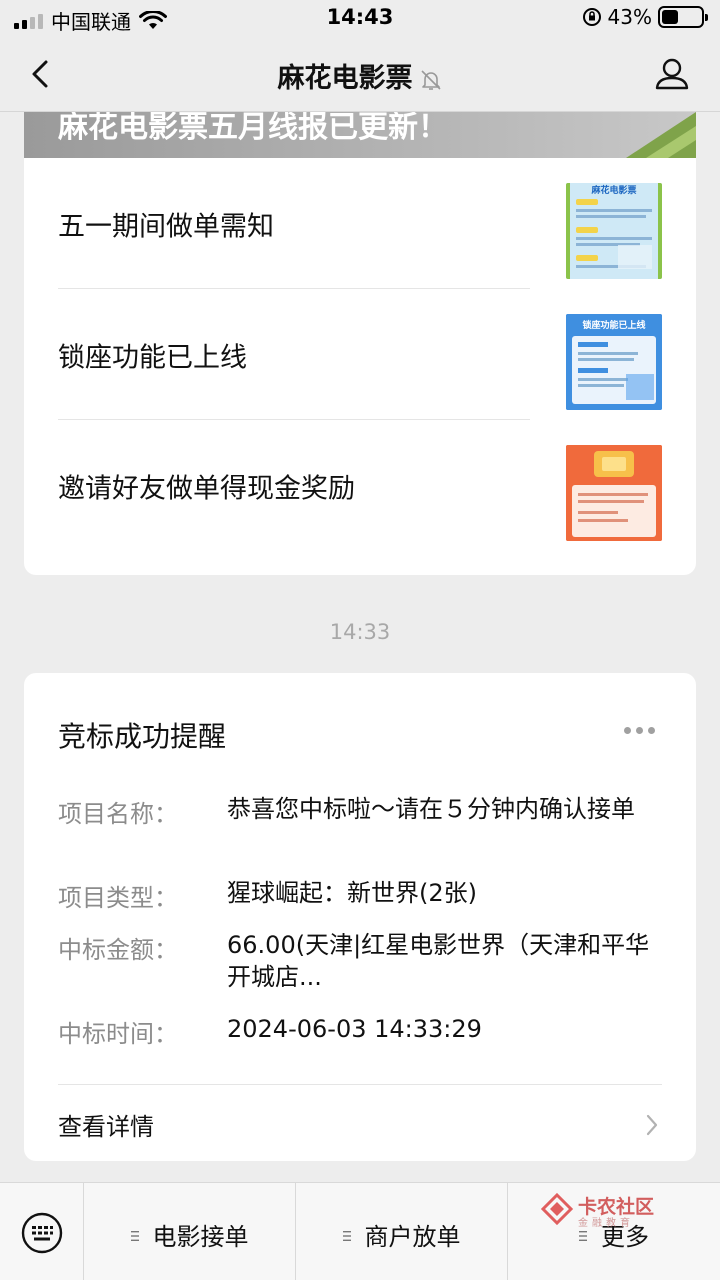  What do you see at coordinates (670, 17) in the screenshot?
I see `battery-fill` at bounding box center [670, 17].